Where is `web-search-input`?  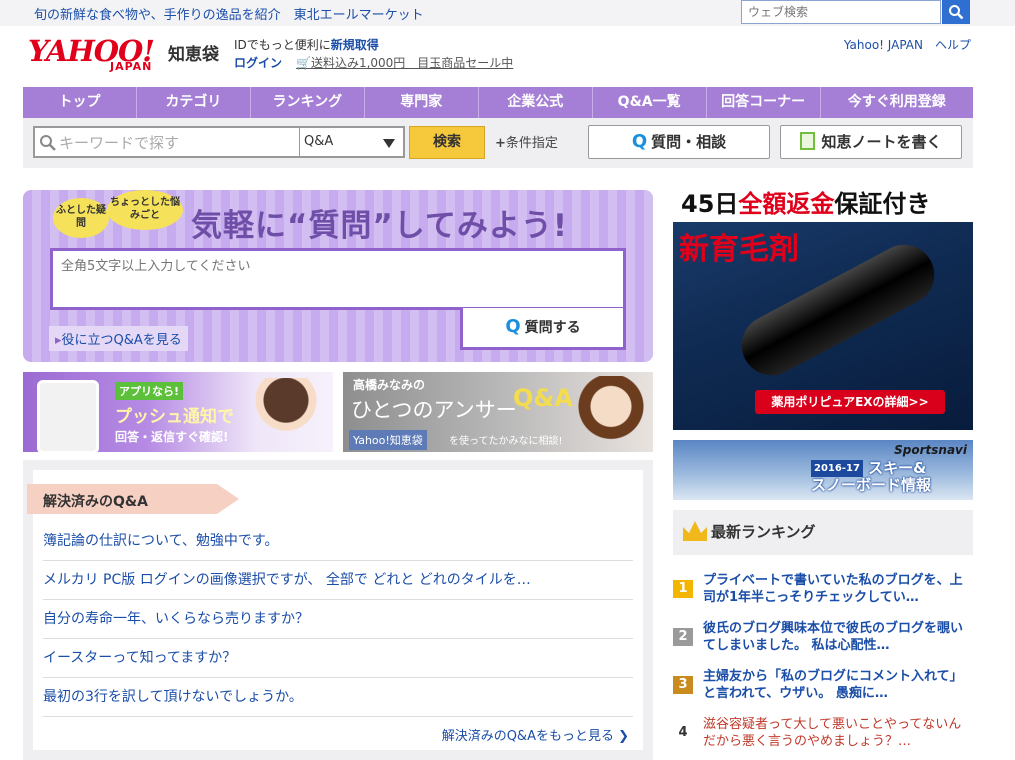 web-search-input is located at coordinates (841, 12).